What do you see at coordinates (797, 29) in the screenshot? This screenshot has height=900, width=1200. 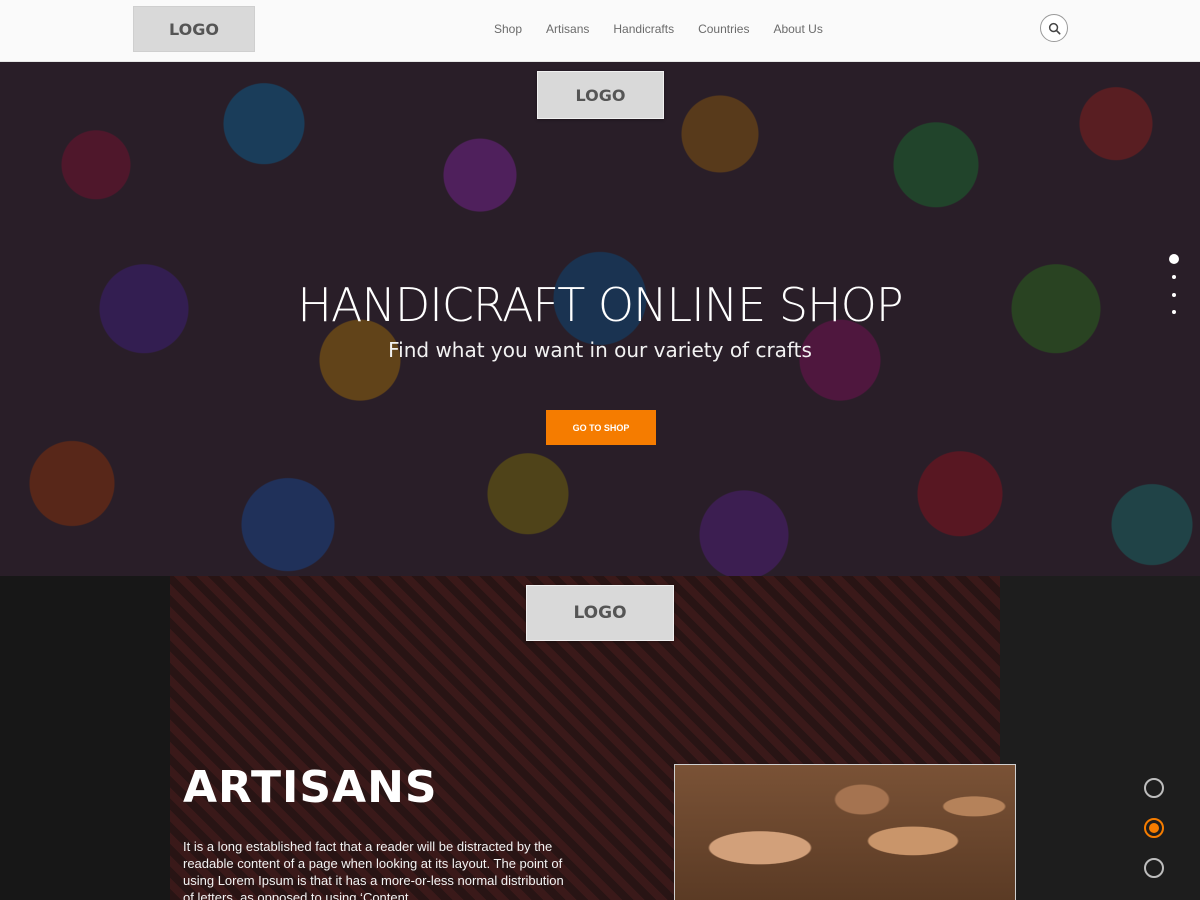 I see `nav-link-about-us: About Us` at bounding box center [797, 29].